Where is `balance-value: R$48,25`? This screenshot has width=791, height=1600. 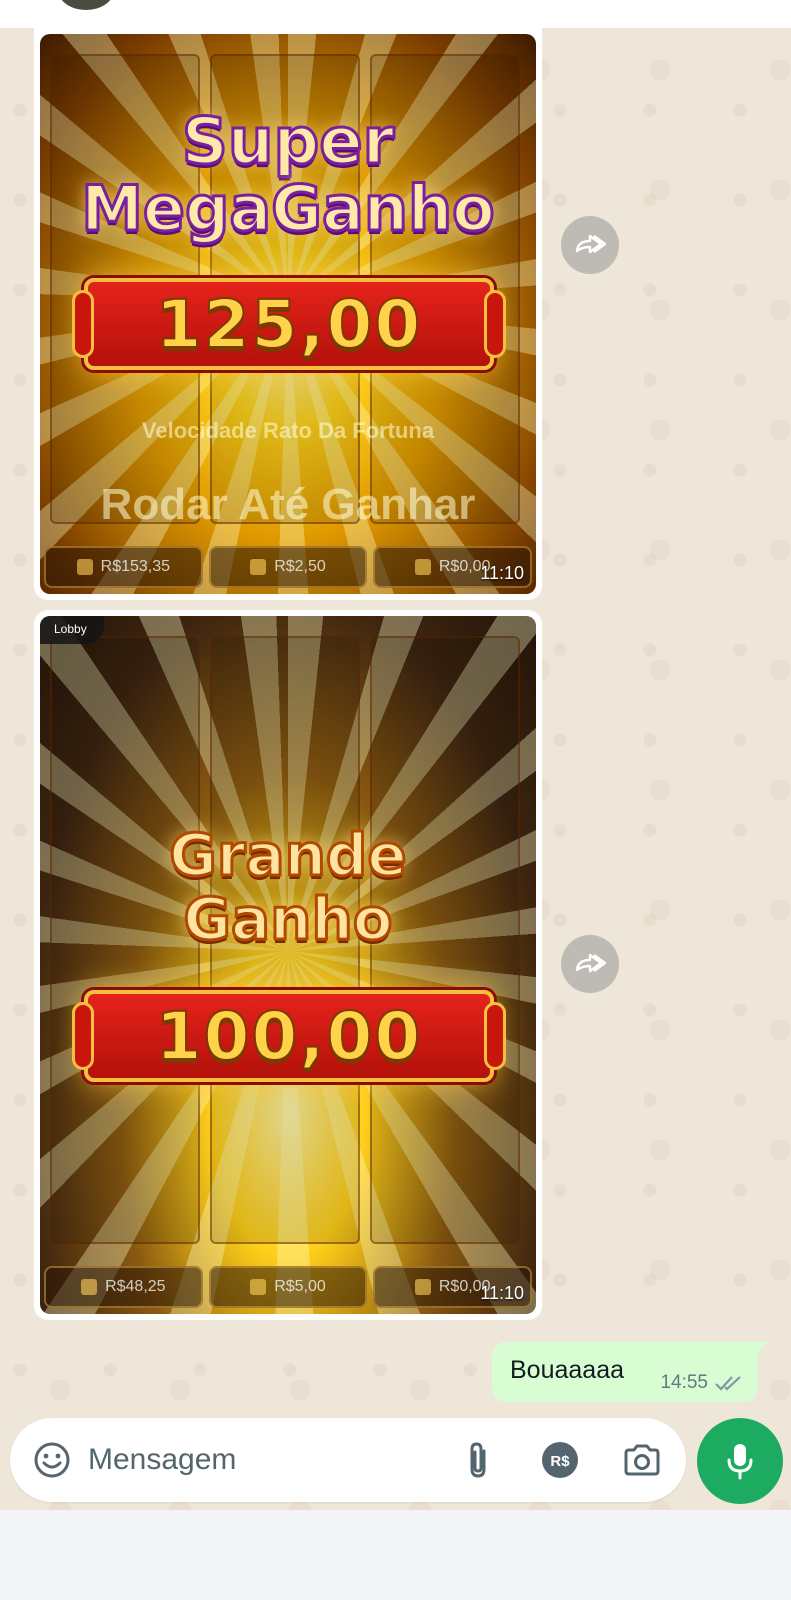 balance-value: R$48,25 is located at coordinates (135, 1286).